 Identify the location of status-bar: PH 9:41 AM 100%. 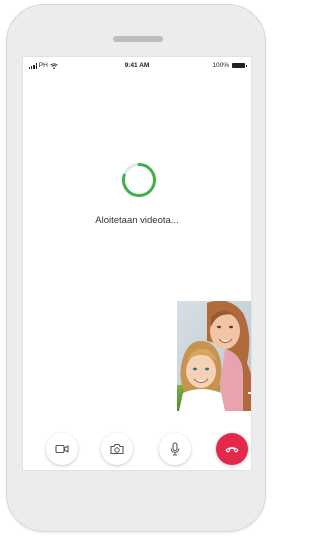
(137, 66).